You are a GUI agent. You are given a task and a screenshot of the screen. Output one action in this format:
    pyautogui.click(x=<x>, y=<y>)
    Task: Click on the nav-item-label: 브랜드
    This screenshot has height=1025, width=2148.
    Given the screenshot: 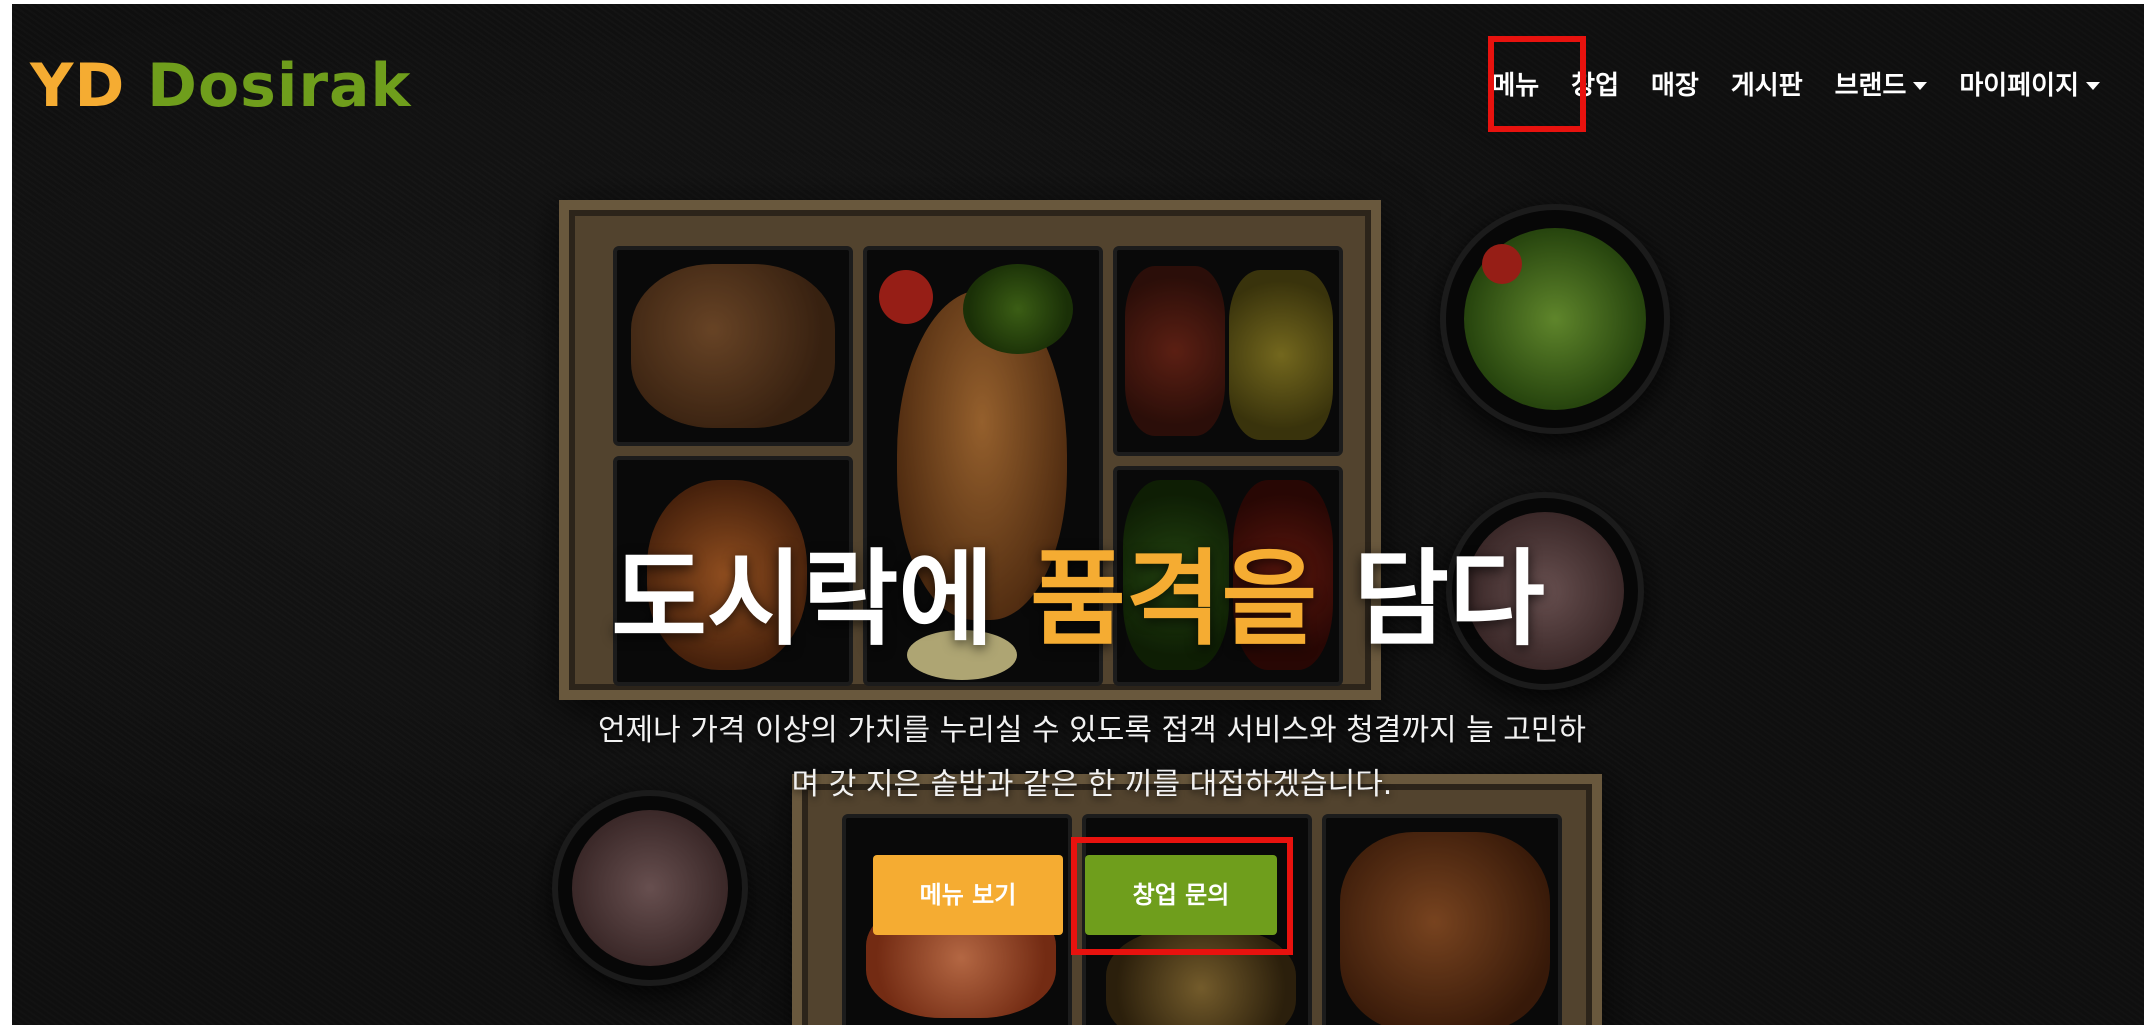 What is the action you would take?
    pyautogui.click(x=1870, y=86)
    